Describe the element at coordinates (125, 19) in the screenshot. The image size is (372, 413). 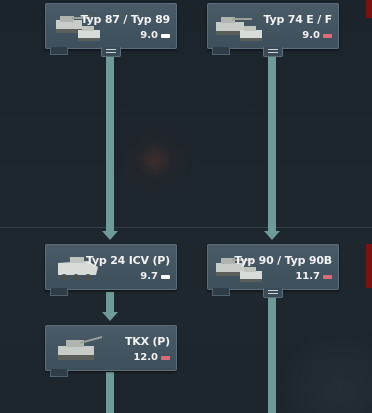
I see `vehicle-name: Typ 87 / Typ 89` at that location.